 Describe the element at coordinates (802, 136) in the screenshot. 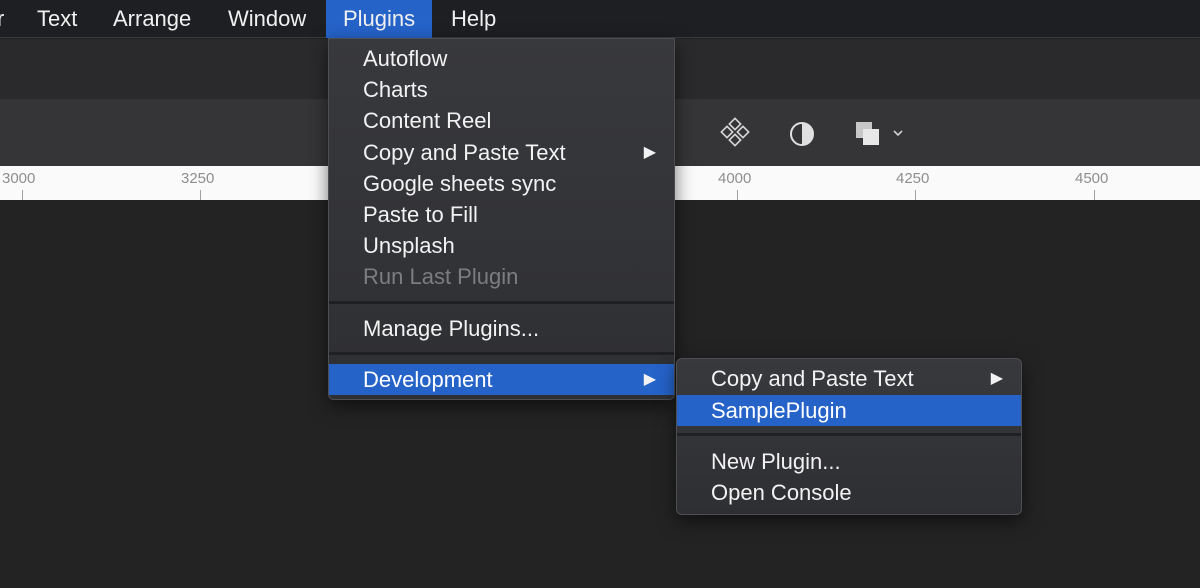

I see `contrast-icon` at that location.